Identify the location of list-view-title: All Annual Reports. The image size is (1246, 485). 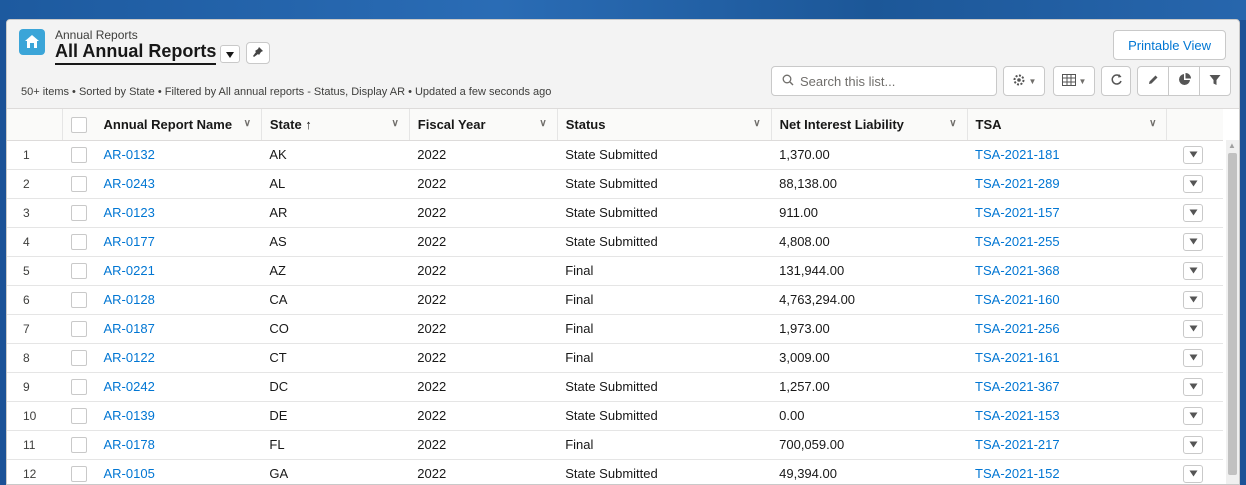
(136, 53).